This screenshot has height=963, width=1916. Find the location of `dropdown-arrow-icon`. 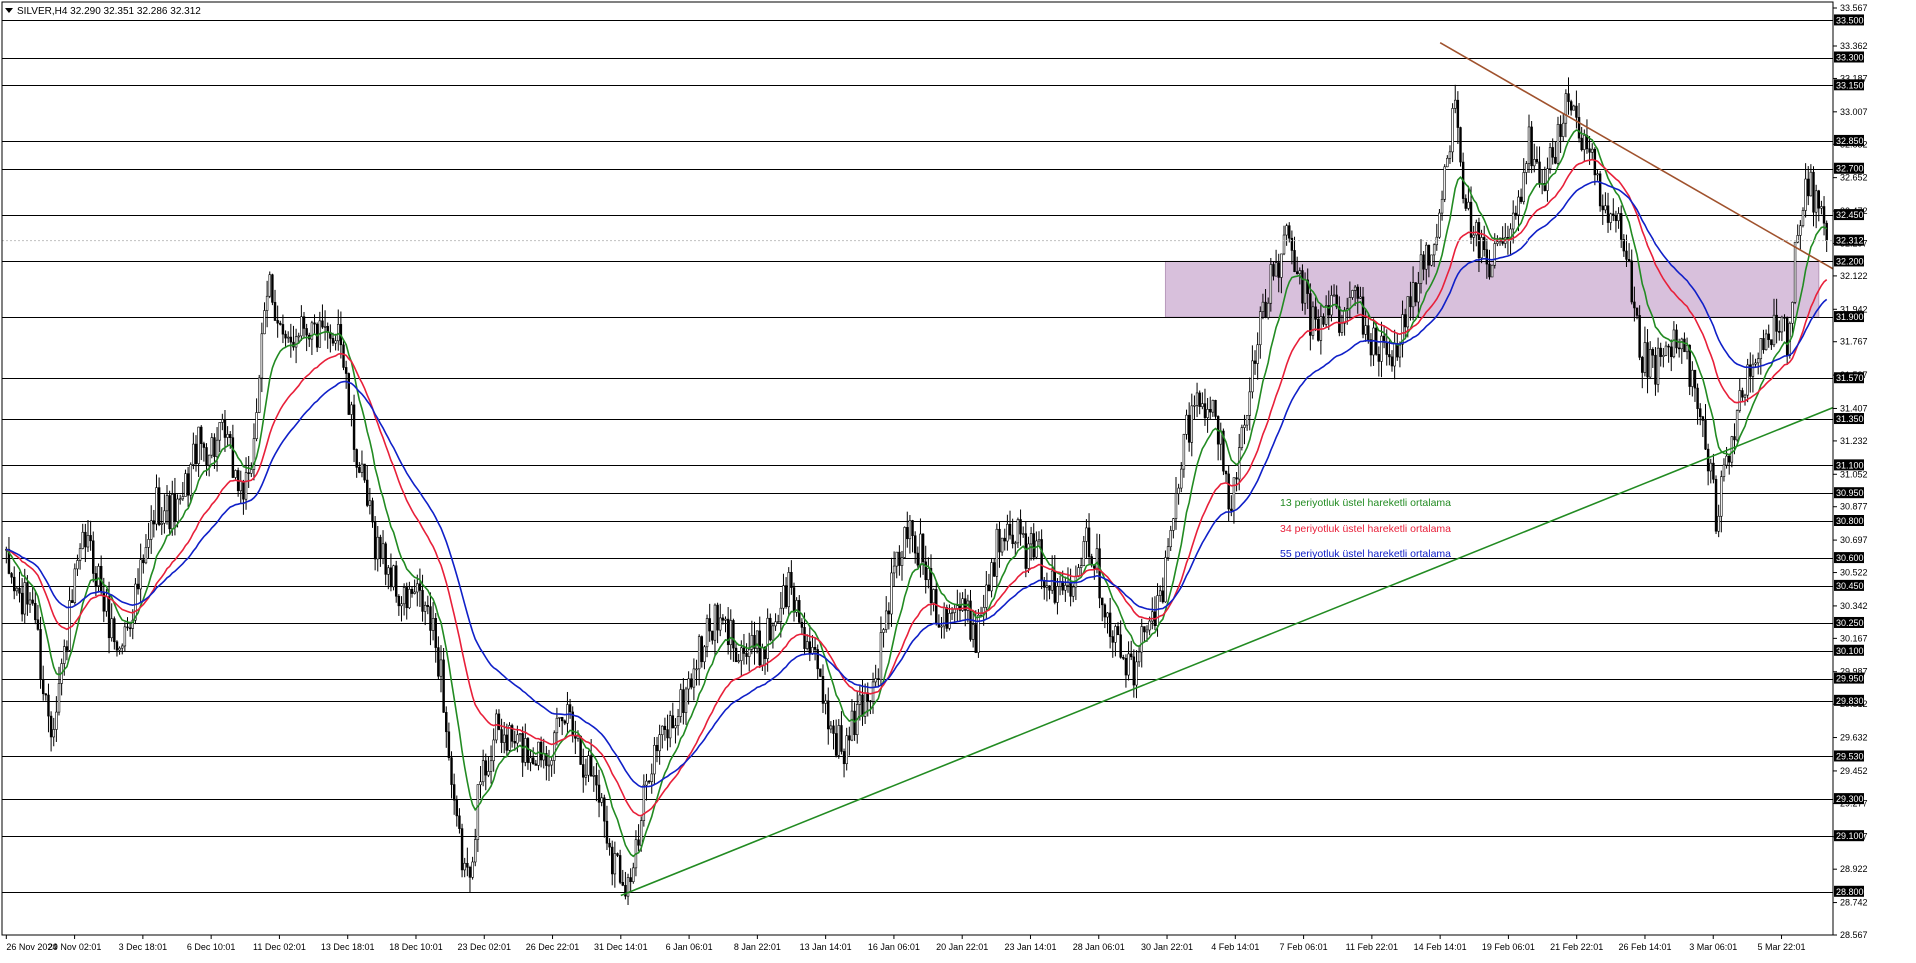

dropdown-arrow-icon is located at coordinates (9, 10).